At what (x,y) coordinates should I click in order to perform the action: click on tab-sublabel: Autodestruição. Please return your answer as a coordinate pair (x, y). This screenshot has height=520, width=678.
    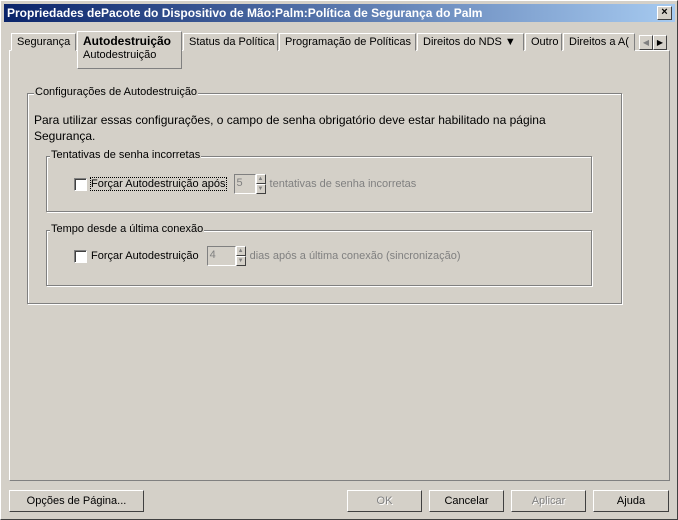
    Looking at the image, I should click on (120, 55).